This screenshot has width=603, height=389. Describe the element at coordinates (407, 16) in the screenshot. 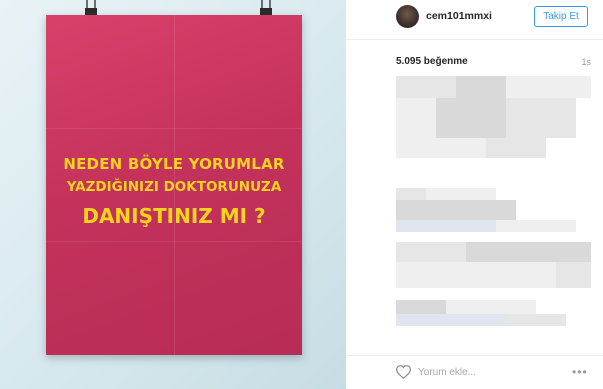

I see `avatar` at that location.